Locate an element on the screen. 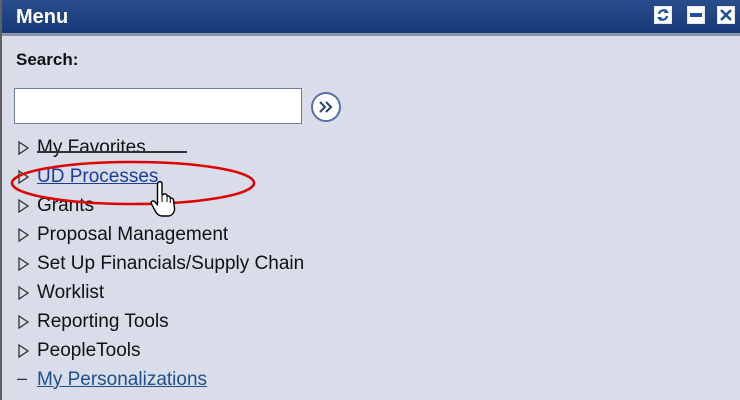 The height and width of the screenshot is (400, 740). menu-item-label: Set Up Financials/Supply Chain is located at coordinates (171, 263).